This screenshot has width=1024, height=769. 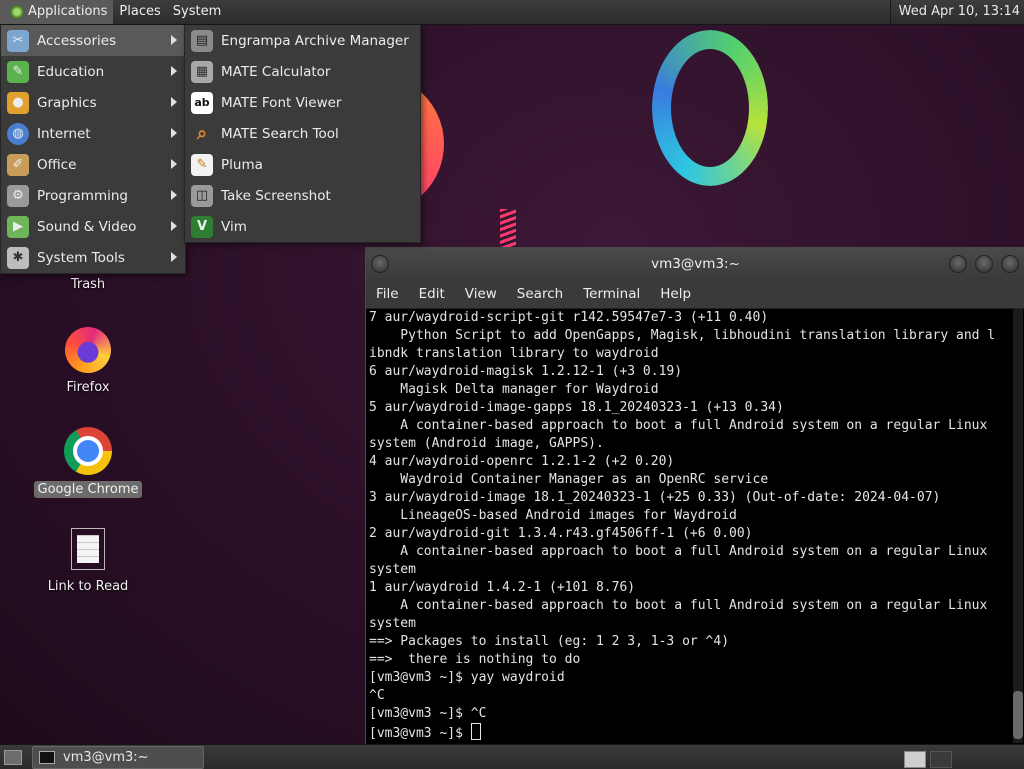 I want to click on terminal-line: [vm3@vm3 ~]$ ^C, so click(x=428, y=713).